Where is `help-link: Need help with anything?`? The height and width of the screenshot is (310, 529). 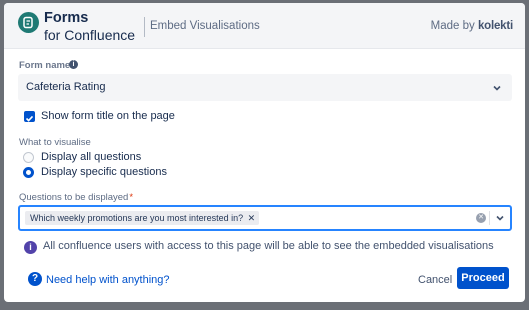
help-link: Need help with anything? is located at coordinates (108, 280).